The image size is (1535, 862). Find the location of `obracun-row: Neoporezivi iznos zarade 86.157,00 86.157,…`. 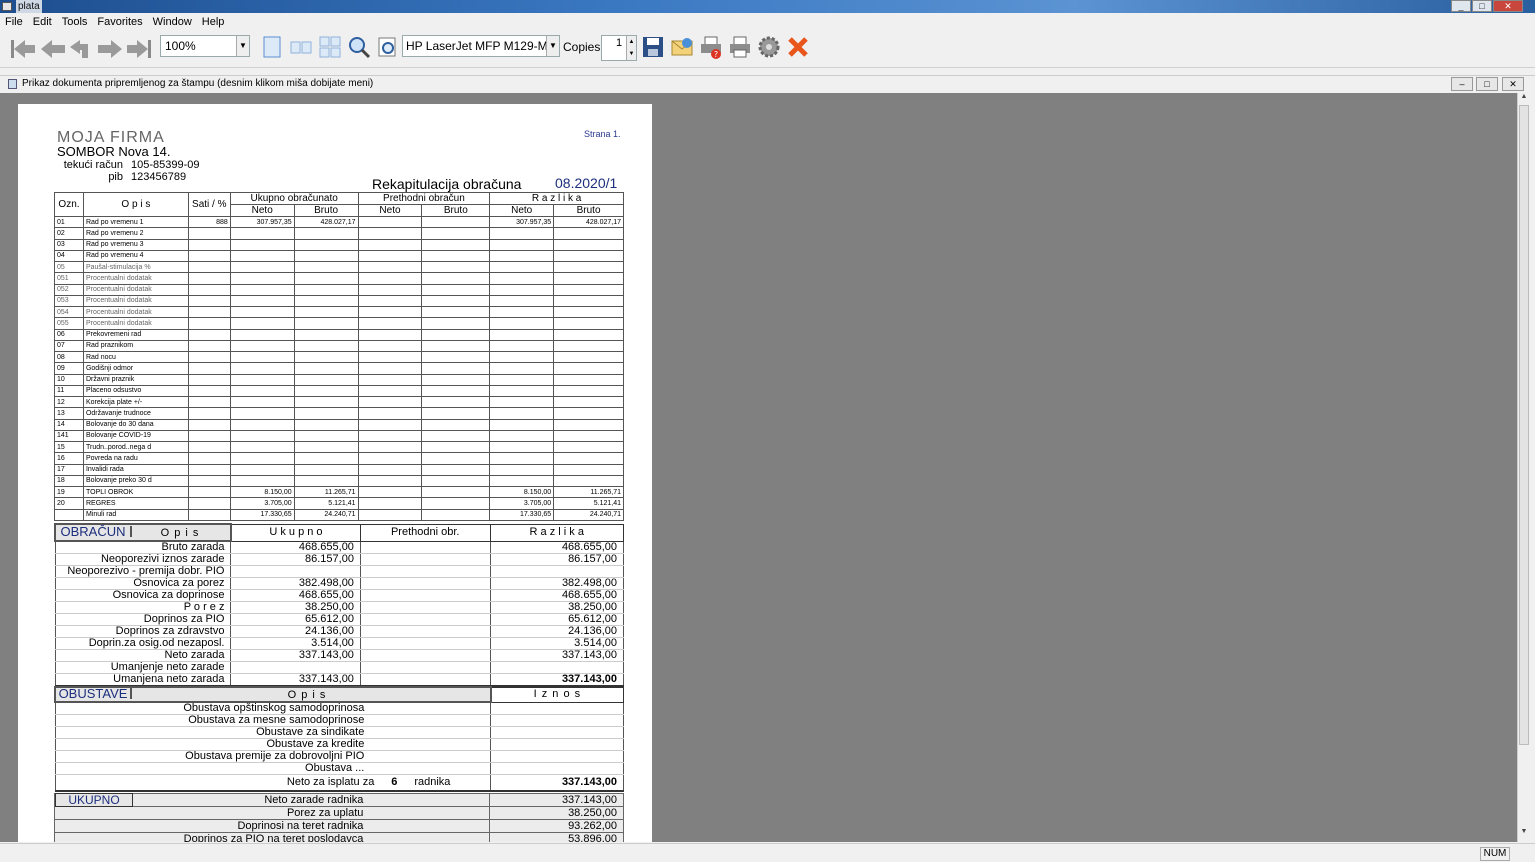

obracun-row: Neoporezivi iznos zarade 86.157,00 86.157,… is located at coordinates (339, 559).